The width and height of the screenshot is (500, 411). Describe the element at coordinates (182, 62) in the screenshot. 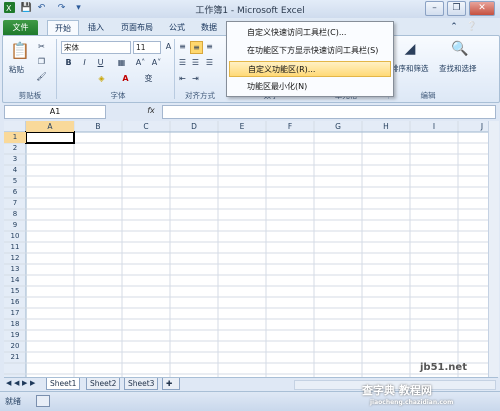

I see `align-left-icon: ☰` at that location.